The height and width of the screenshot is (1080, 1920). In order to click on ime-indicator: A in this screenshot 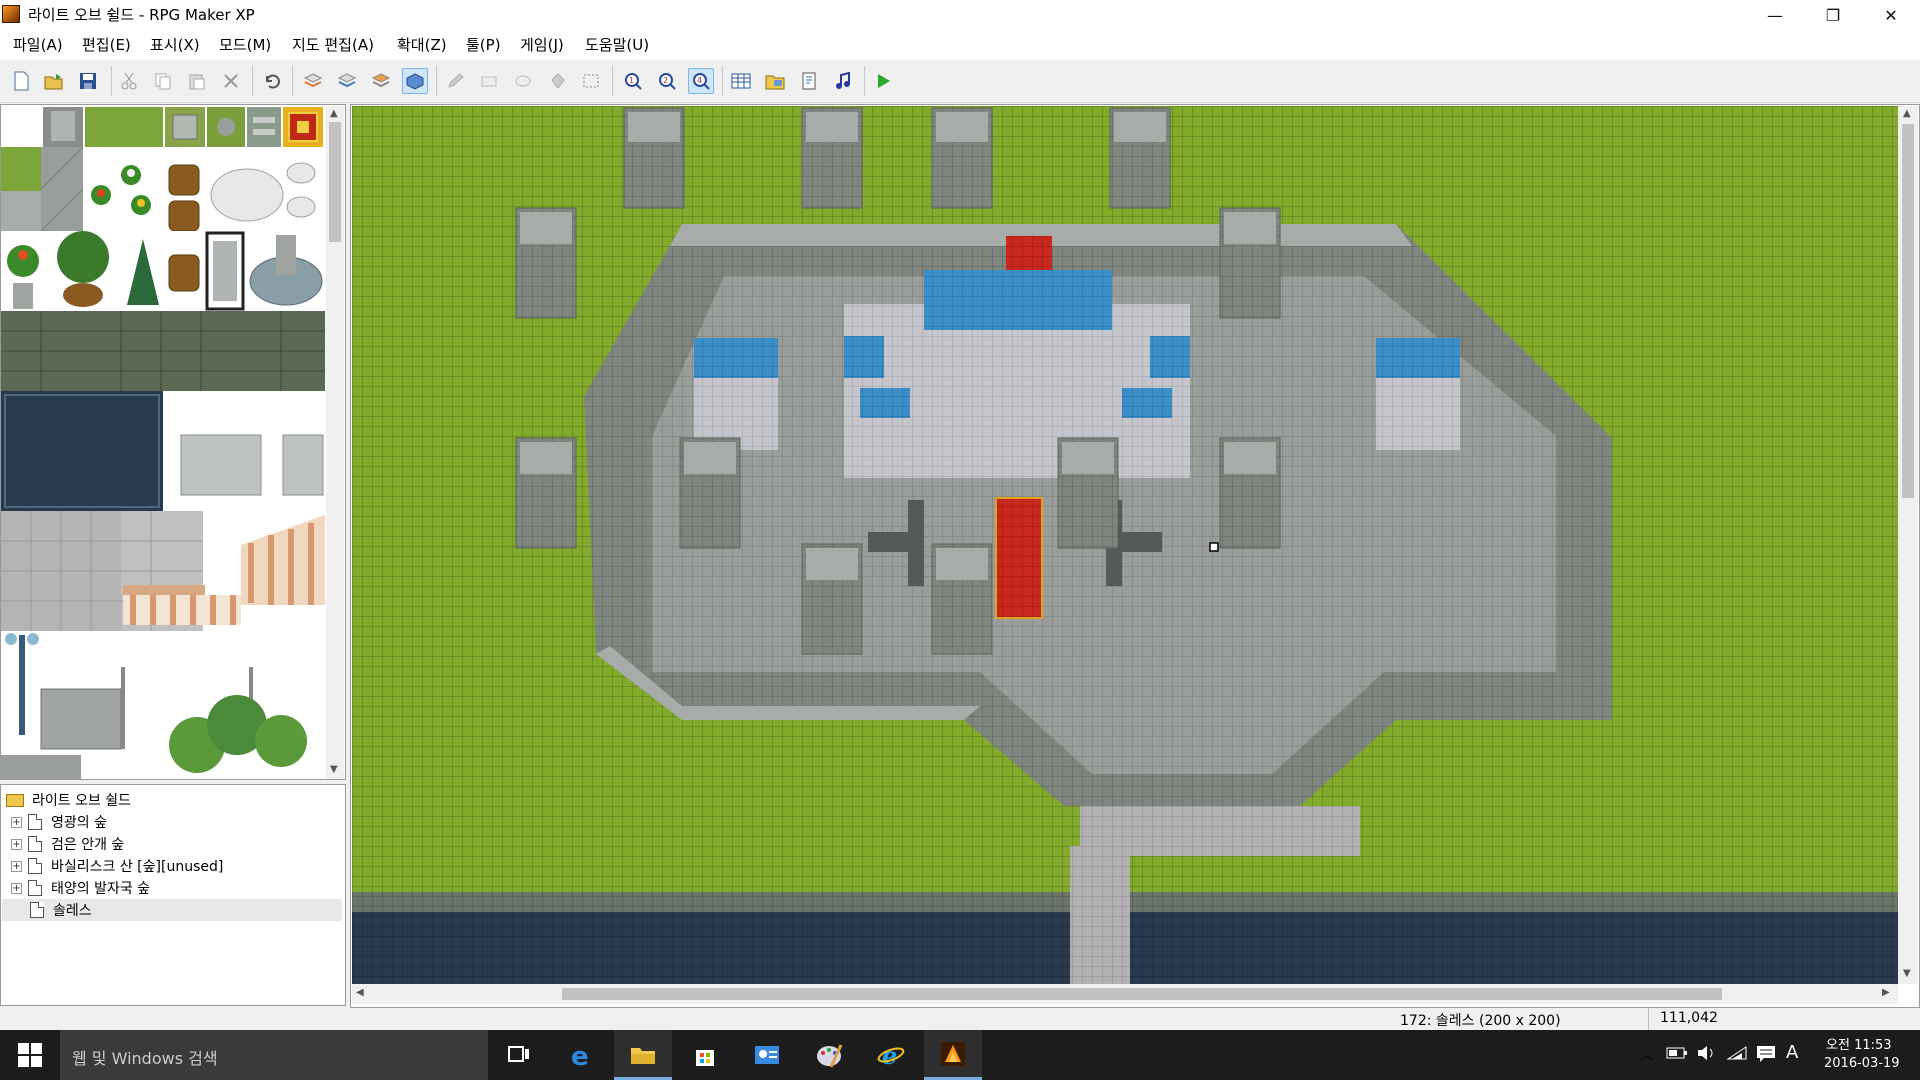, I will do `click(1792, 1052)`.